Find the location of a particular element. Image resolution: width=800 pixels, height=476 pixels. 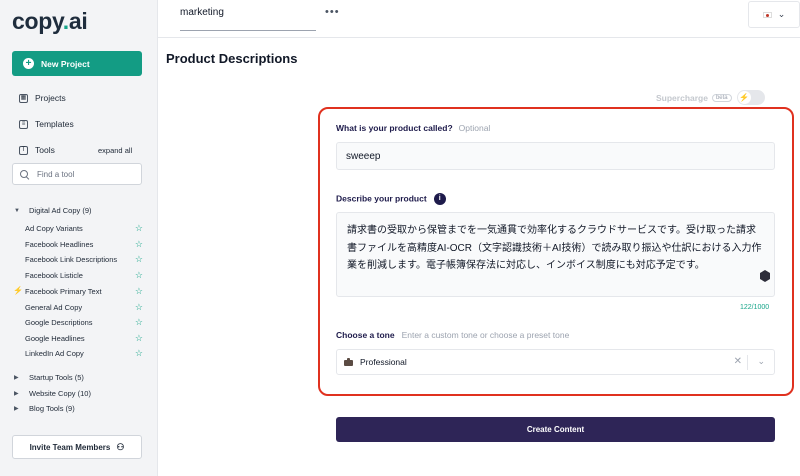

tone-value: Professional is located at coordinates (383, 362).